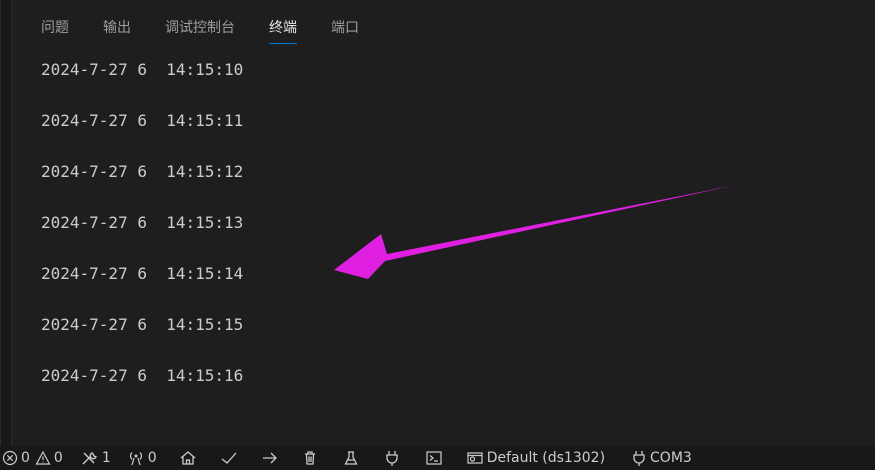  Describe the element at coordinates (25, 458) in the screenshot. I see `error-count: 0` at that location.